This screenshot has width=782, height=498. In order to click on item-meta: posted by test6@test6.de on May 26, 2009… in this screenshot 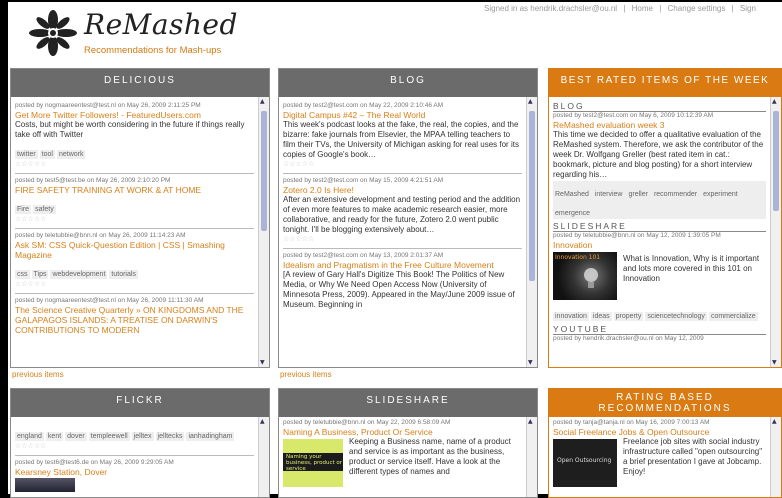, I will do `click(94, 462)`.